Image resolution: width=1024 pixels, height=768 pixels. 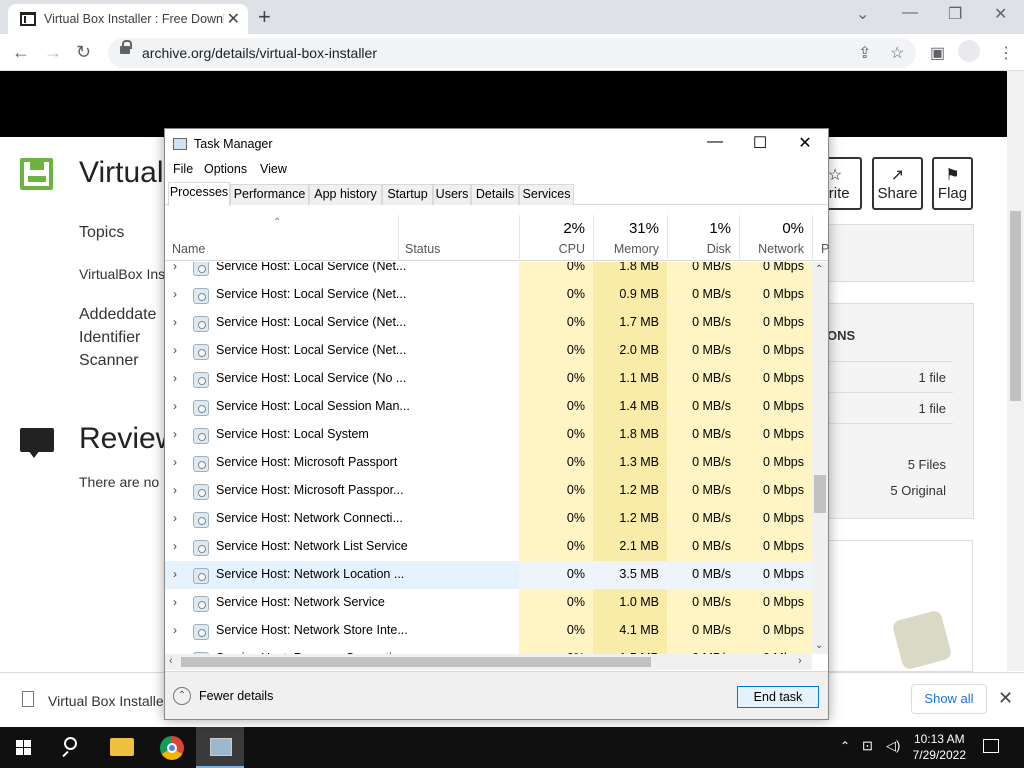 I want to click on bookmark-star-icon: ☆, so click(x=897, y=53).